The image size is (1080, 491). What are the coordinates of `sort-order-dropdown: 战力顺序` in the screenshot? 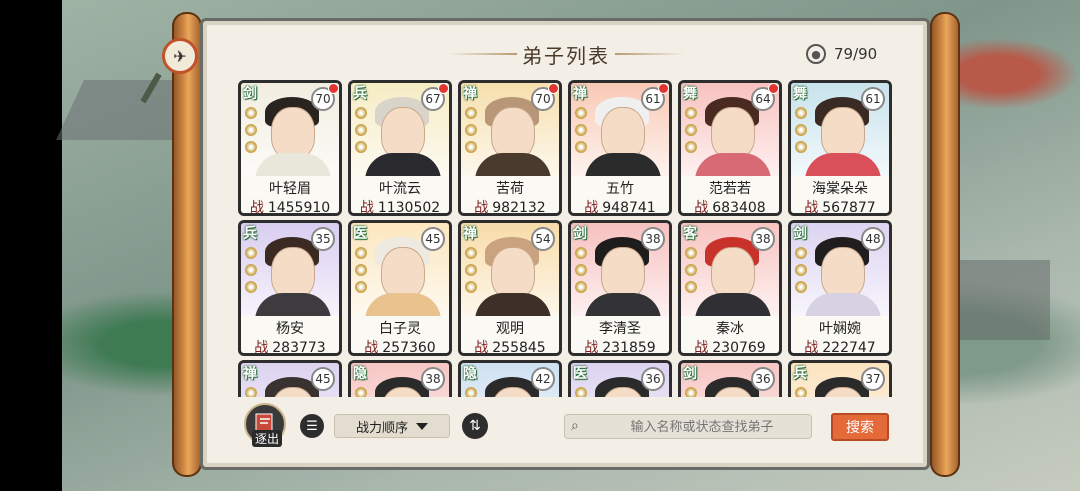 It's located at (392, 426).